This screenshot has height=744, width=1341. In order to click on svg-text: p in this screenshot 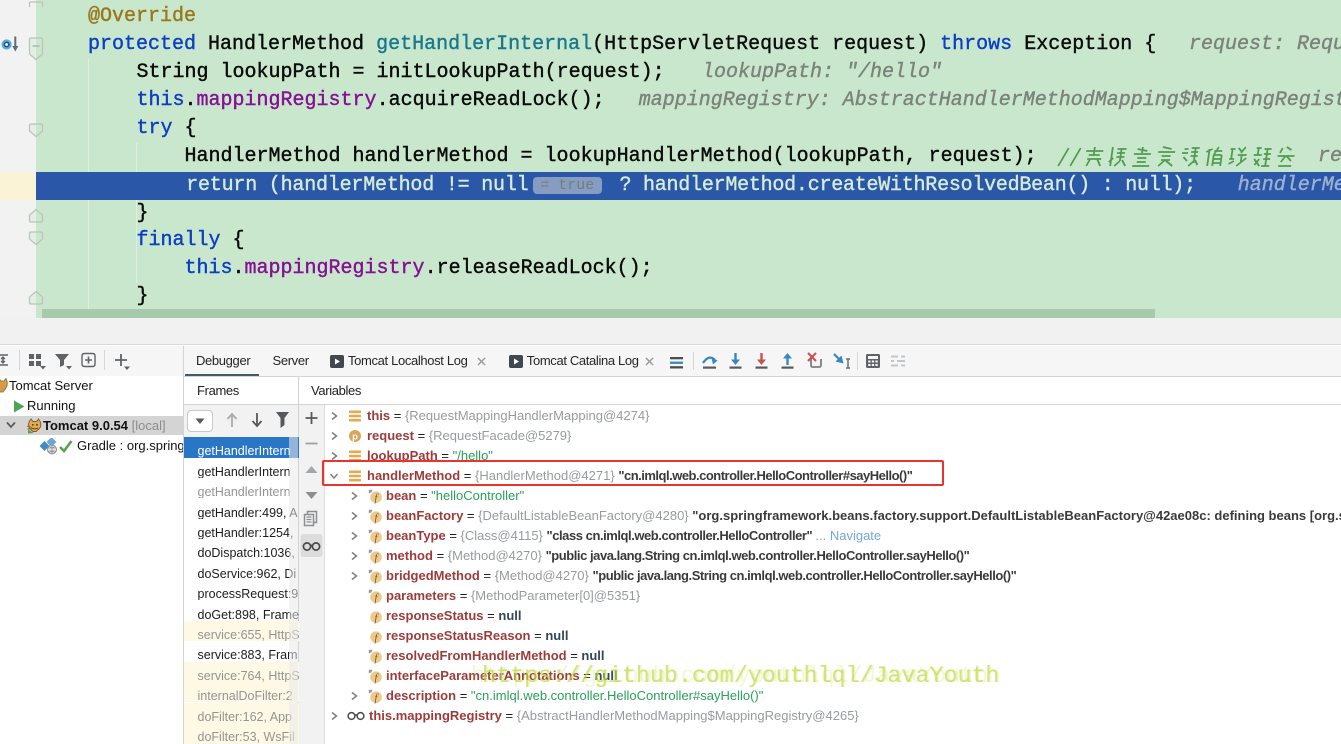, I will do `click(355, 436)`.